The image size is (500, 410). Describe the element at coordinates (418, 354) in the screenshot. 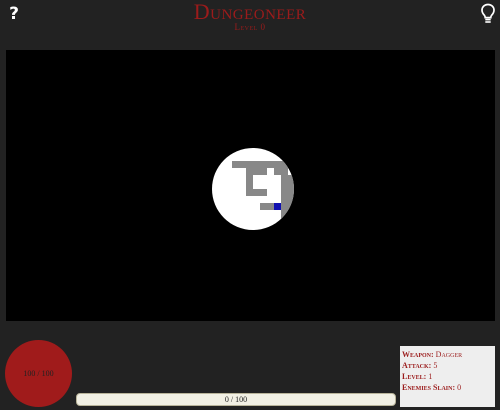

I see `weapon-label: Weapon:` at that location.